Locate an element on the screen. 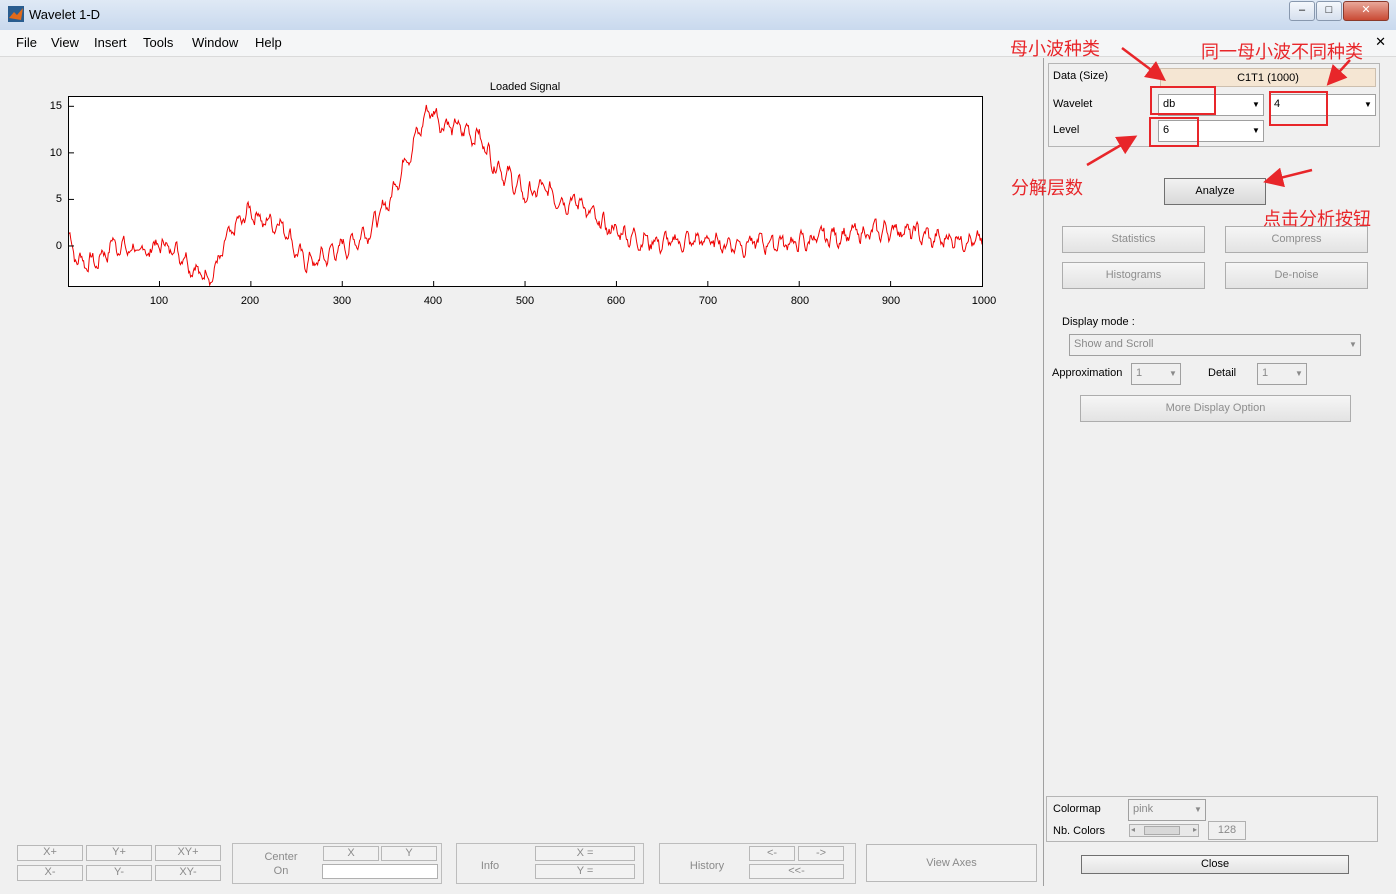 This screenshot has width=1396, height=894. signal-line is located at coordinates (525, 196).